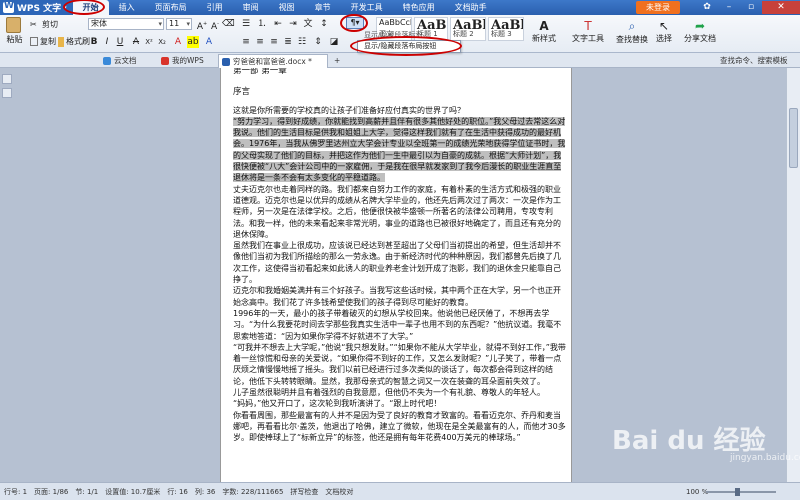 This screenshot has width=800, height=500. What do you see at coordinates (179, 24) in the screenshot?
I see `font-size-combo: 11` at bounding box center [179, 24].